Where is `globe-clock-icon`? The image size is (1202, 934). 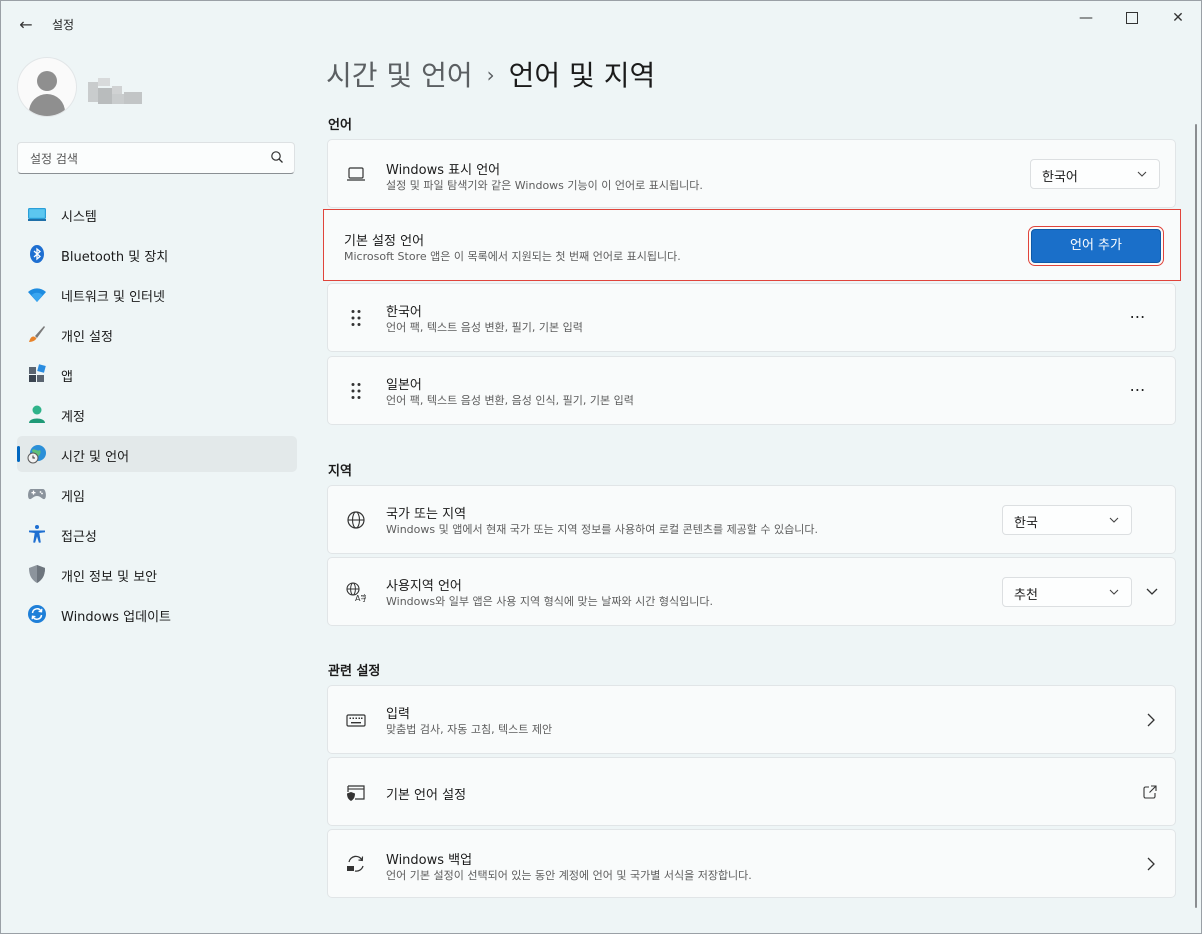
globe-clock-icon is located at coordinates (36, 454).